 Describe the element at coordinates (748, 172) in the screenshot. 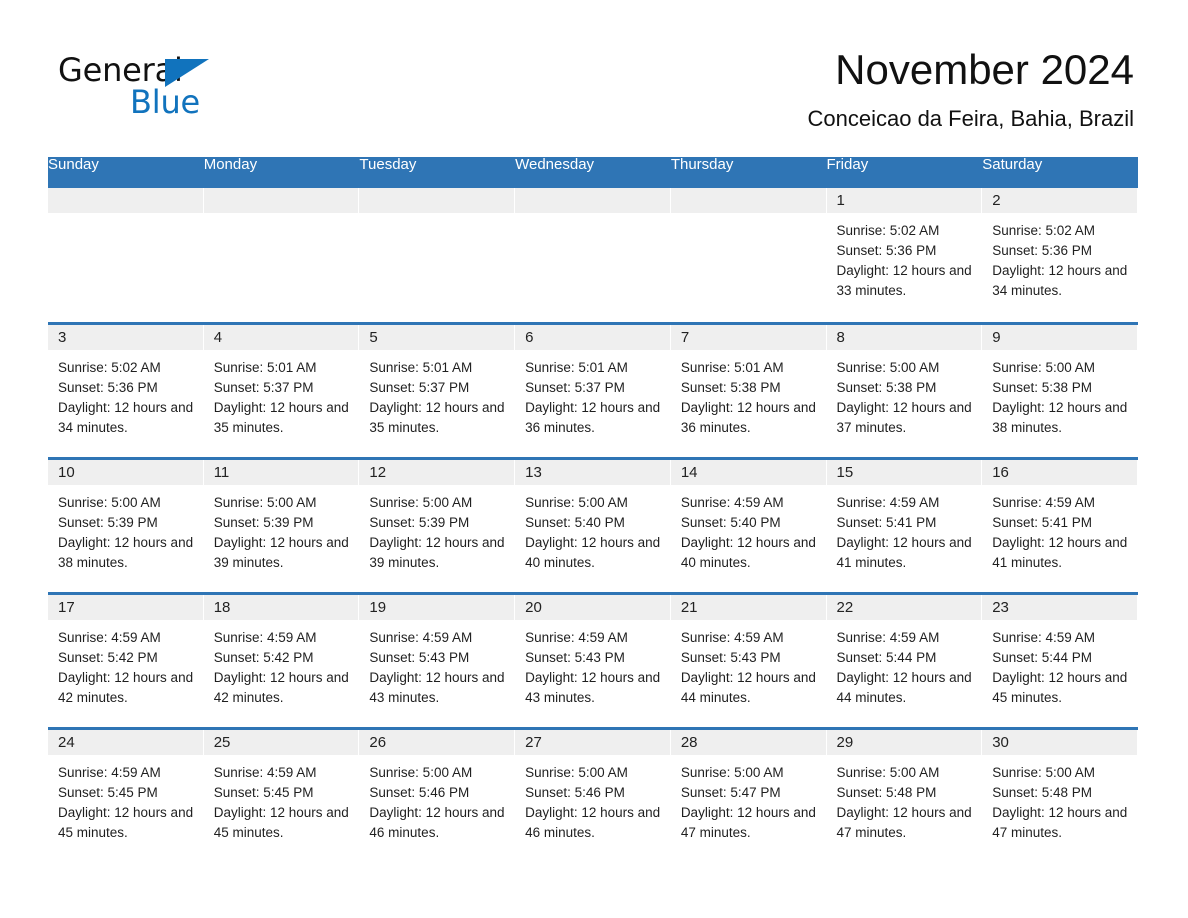

I see `weekday-header-thursday: Thursday` at that location.